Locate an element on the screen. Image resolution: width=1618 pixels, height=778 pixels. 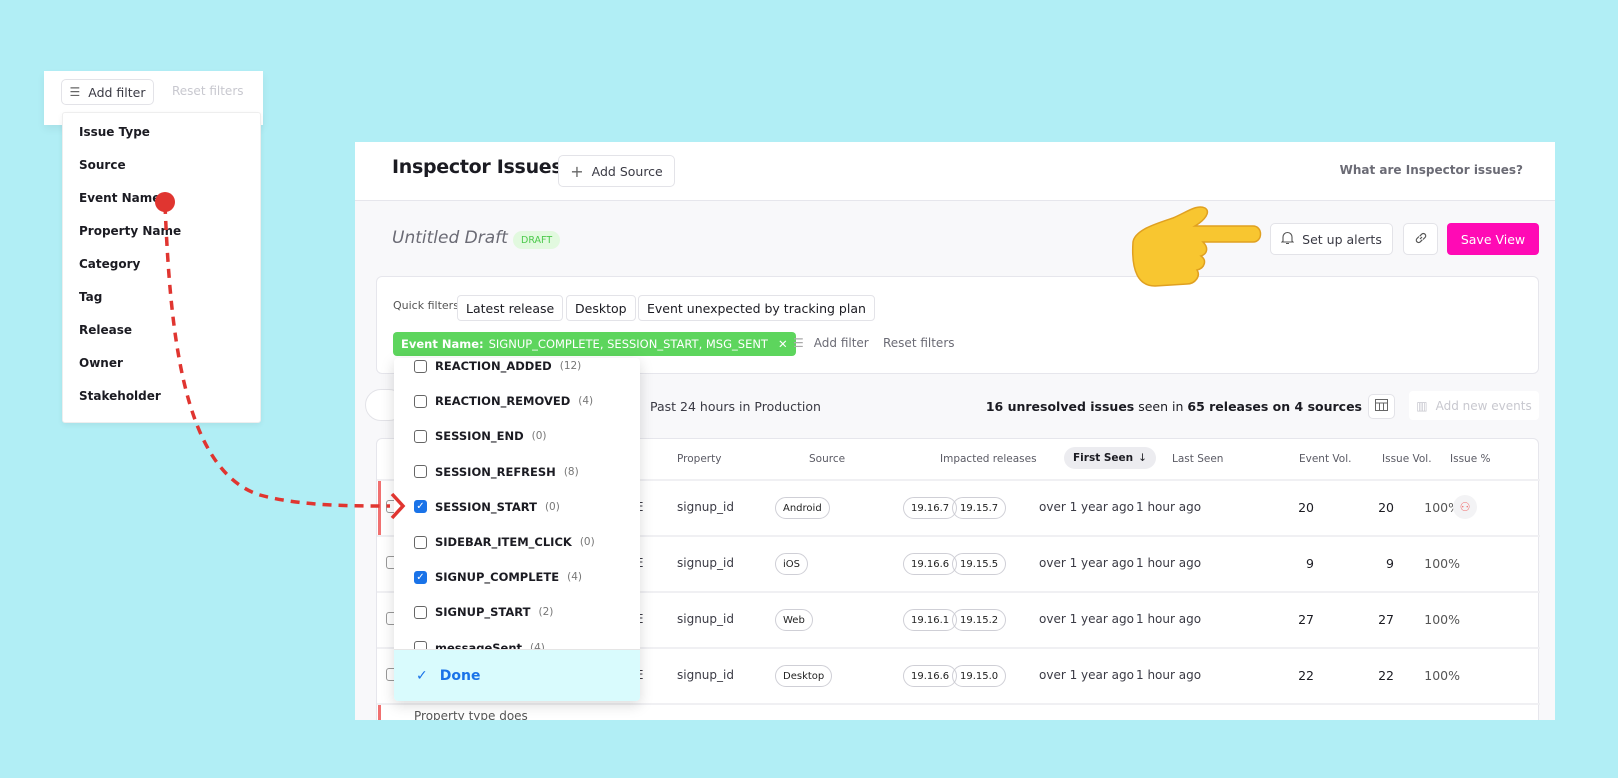
arrowhead is located at coordinates (398, 506).